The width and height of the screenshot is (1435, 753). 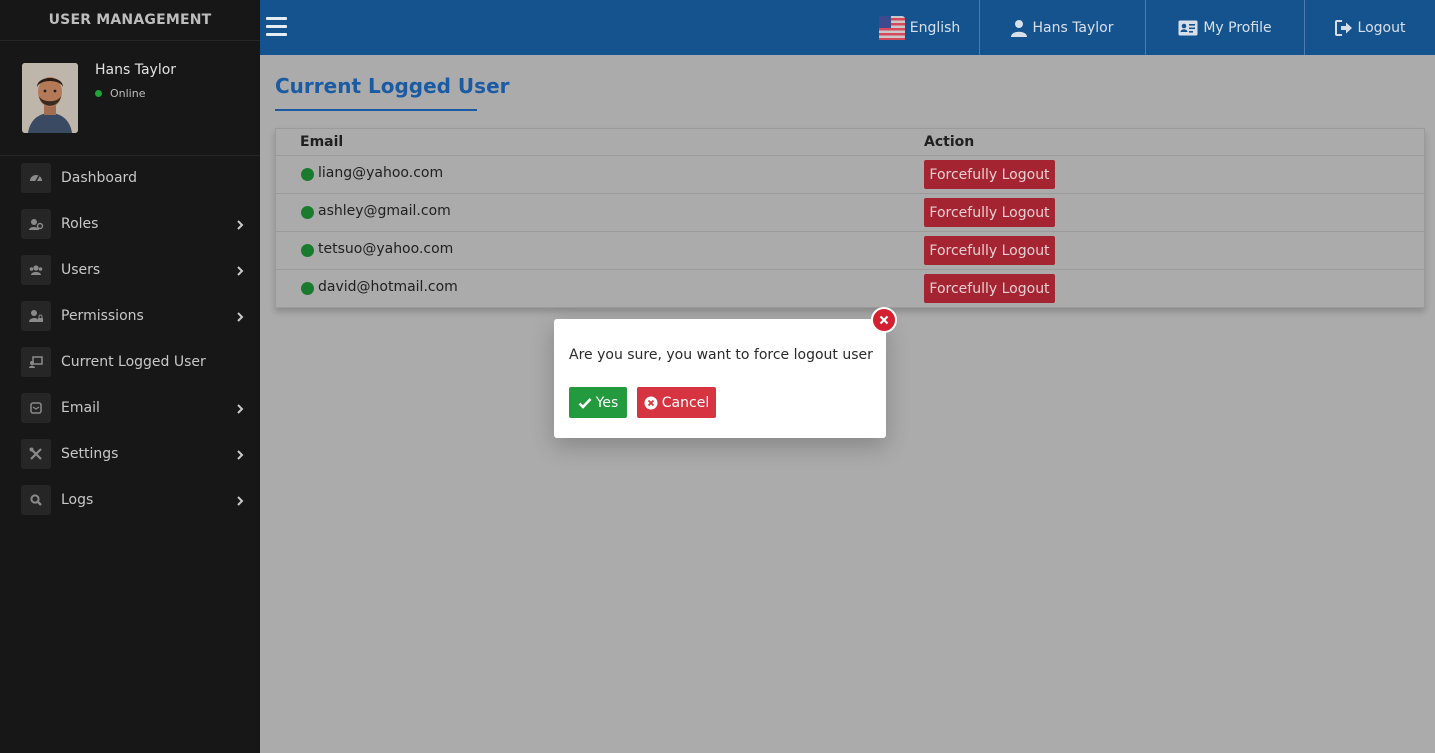 What do you see at coordinates (133, 362) in the screenshot?
I see `sidebar-item-label: Current Logged User` at bounding box center [133, 362].